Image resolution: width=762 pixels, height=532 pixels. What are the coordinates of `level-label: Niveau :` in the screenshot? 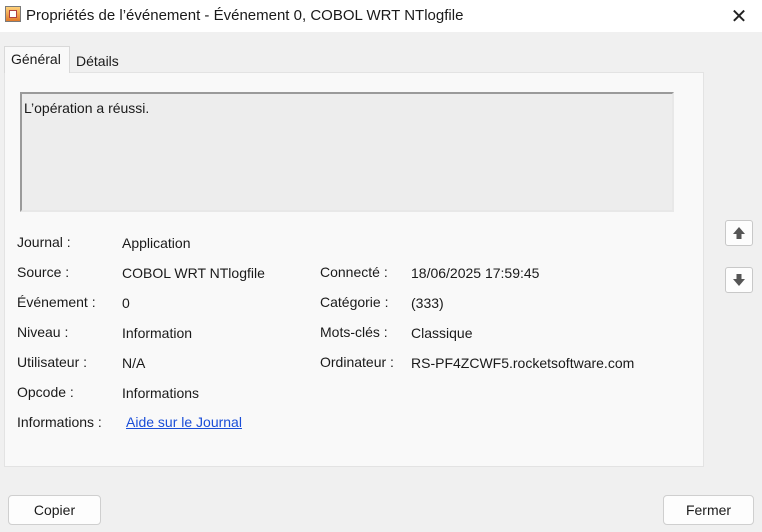 It's located at (43, 332).